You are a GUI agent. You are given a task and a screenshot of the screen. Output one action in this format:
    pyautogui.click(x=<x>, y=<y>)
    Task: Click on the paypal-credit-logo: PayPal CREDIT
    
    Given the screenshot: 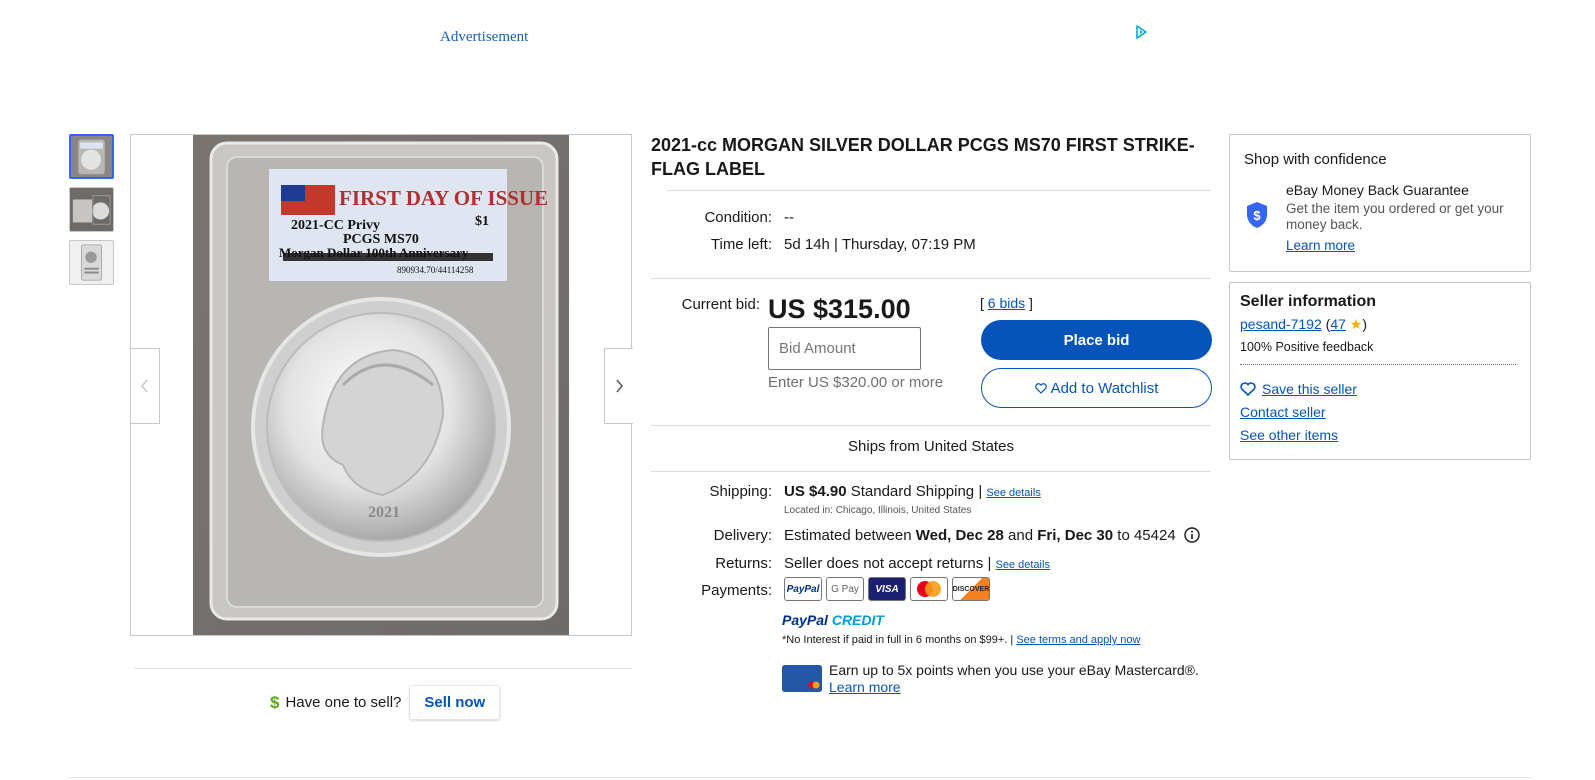 What is the action you would take?
    pyautogui.click(x=833, y=620)
    